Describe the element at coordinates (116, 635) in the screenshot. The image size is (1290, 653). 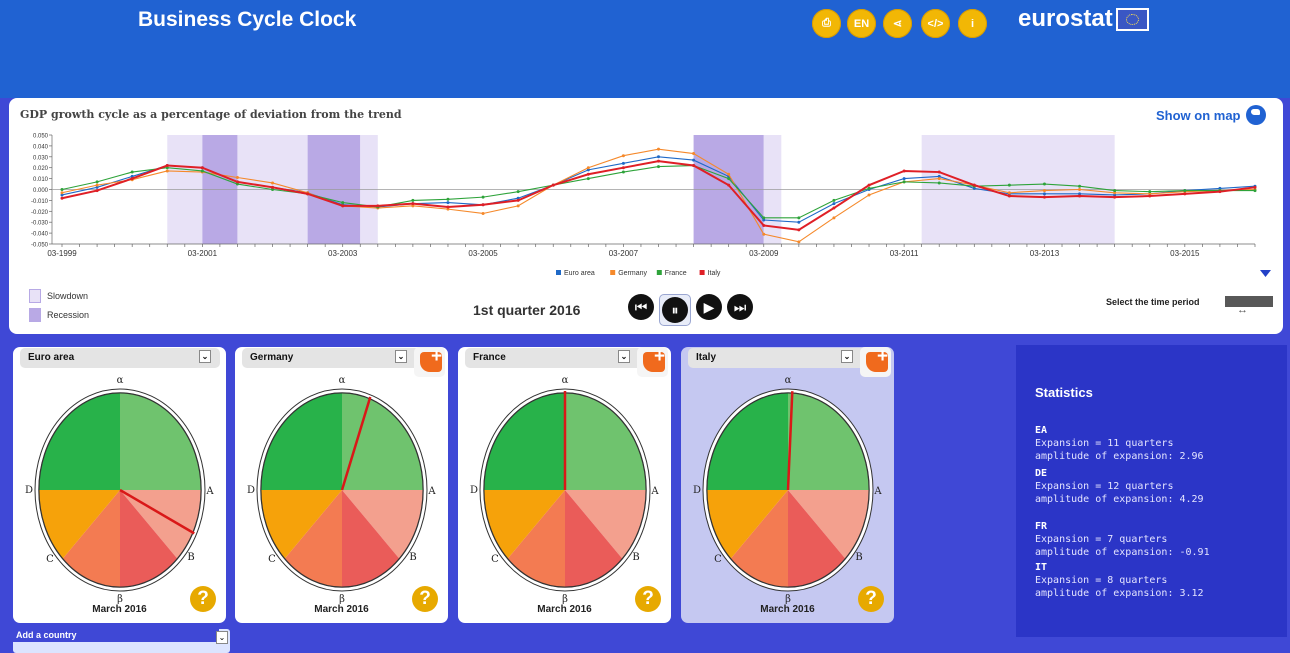
I see `add-country-label: Add a country` at that location.